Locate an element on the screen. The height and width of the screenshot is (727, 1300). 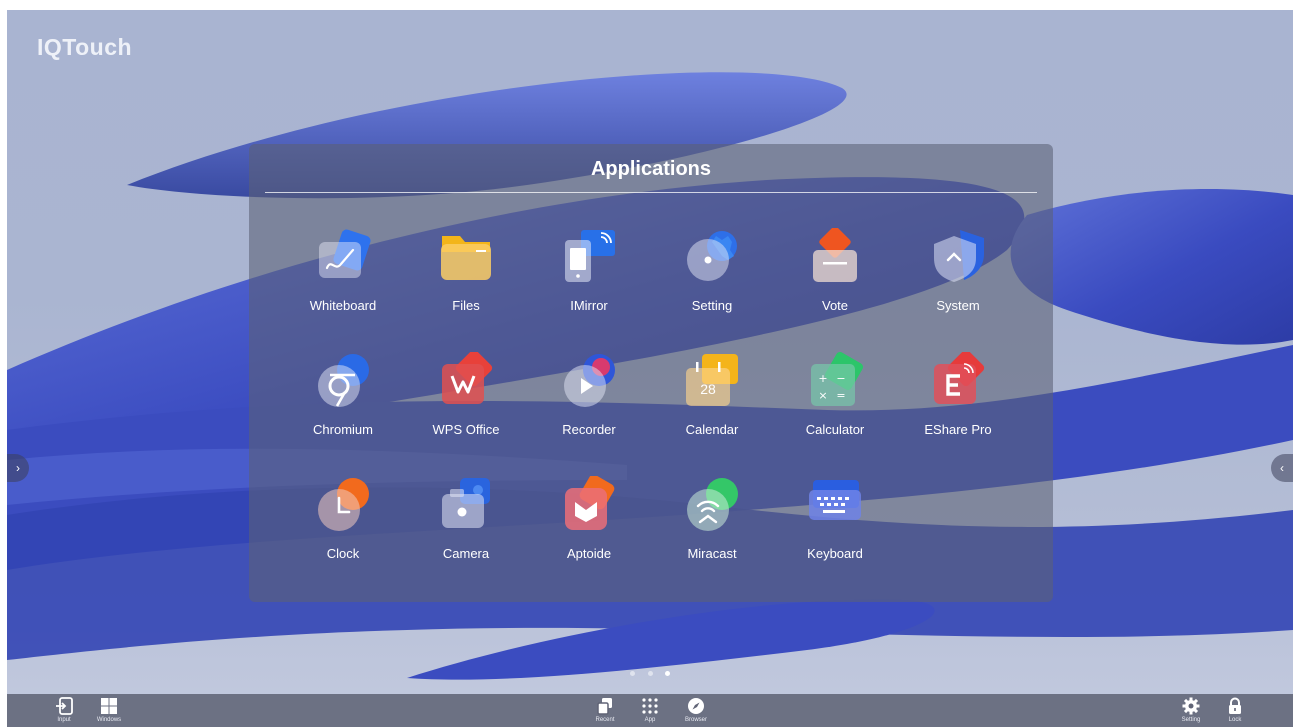
app-label: Files is located at coordinates (466, 305).